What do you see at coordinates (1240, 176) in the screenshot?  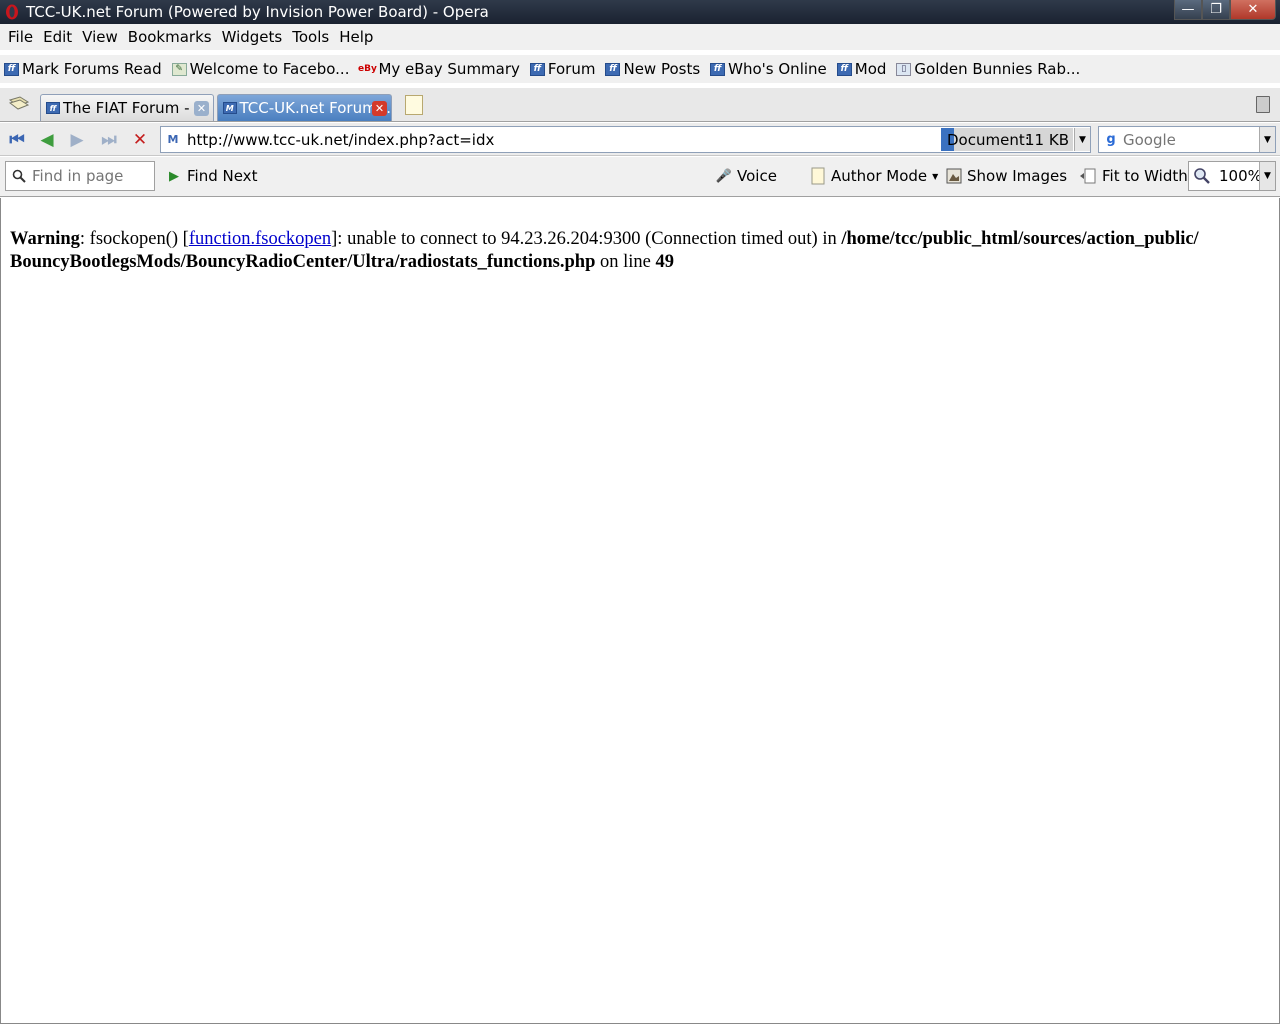 I see `zoom-value: 100%` at bounding box center [1240, 176].